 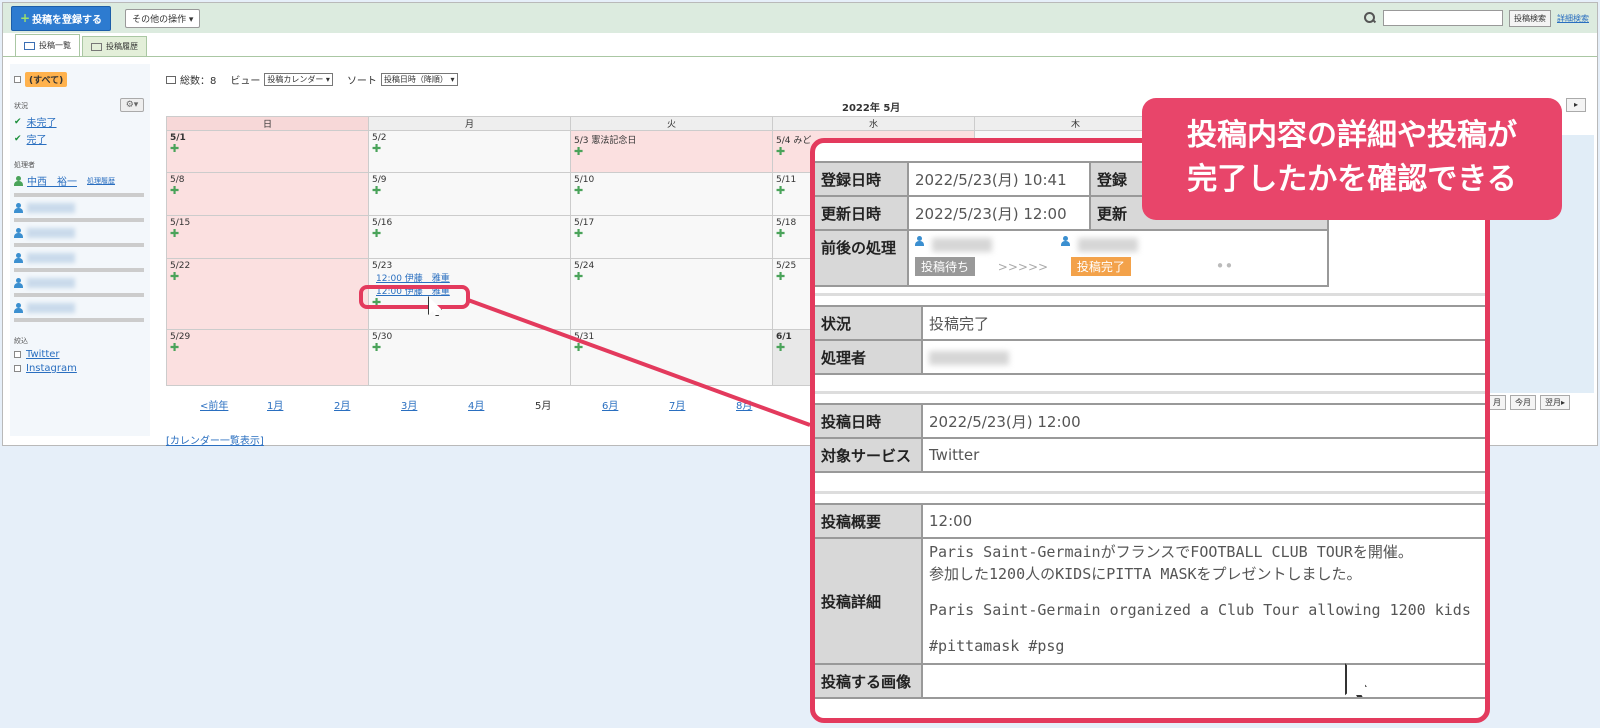 I want to click on status-label: 状況, so click(x=869, y=323).